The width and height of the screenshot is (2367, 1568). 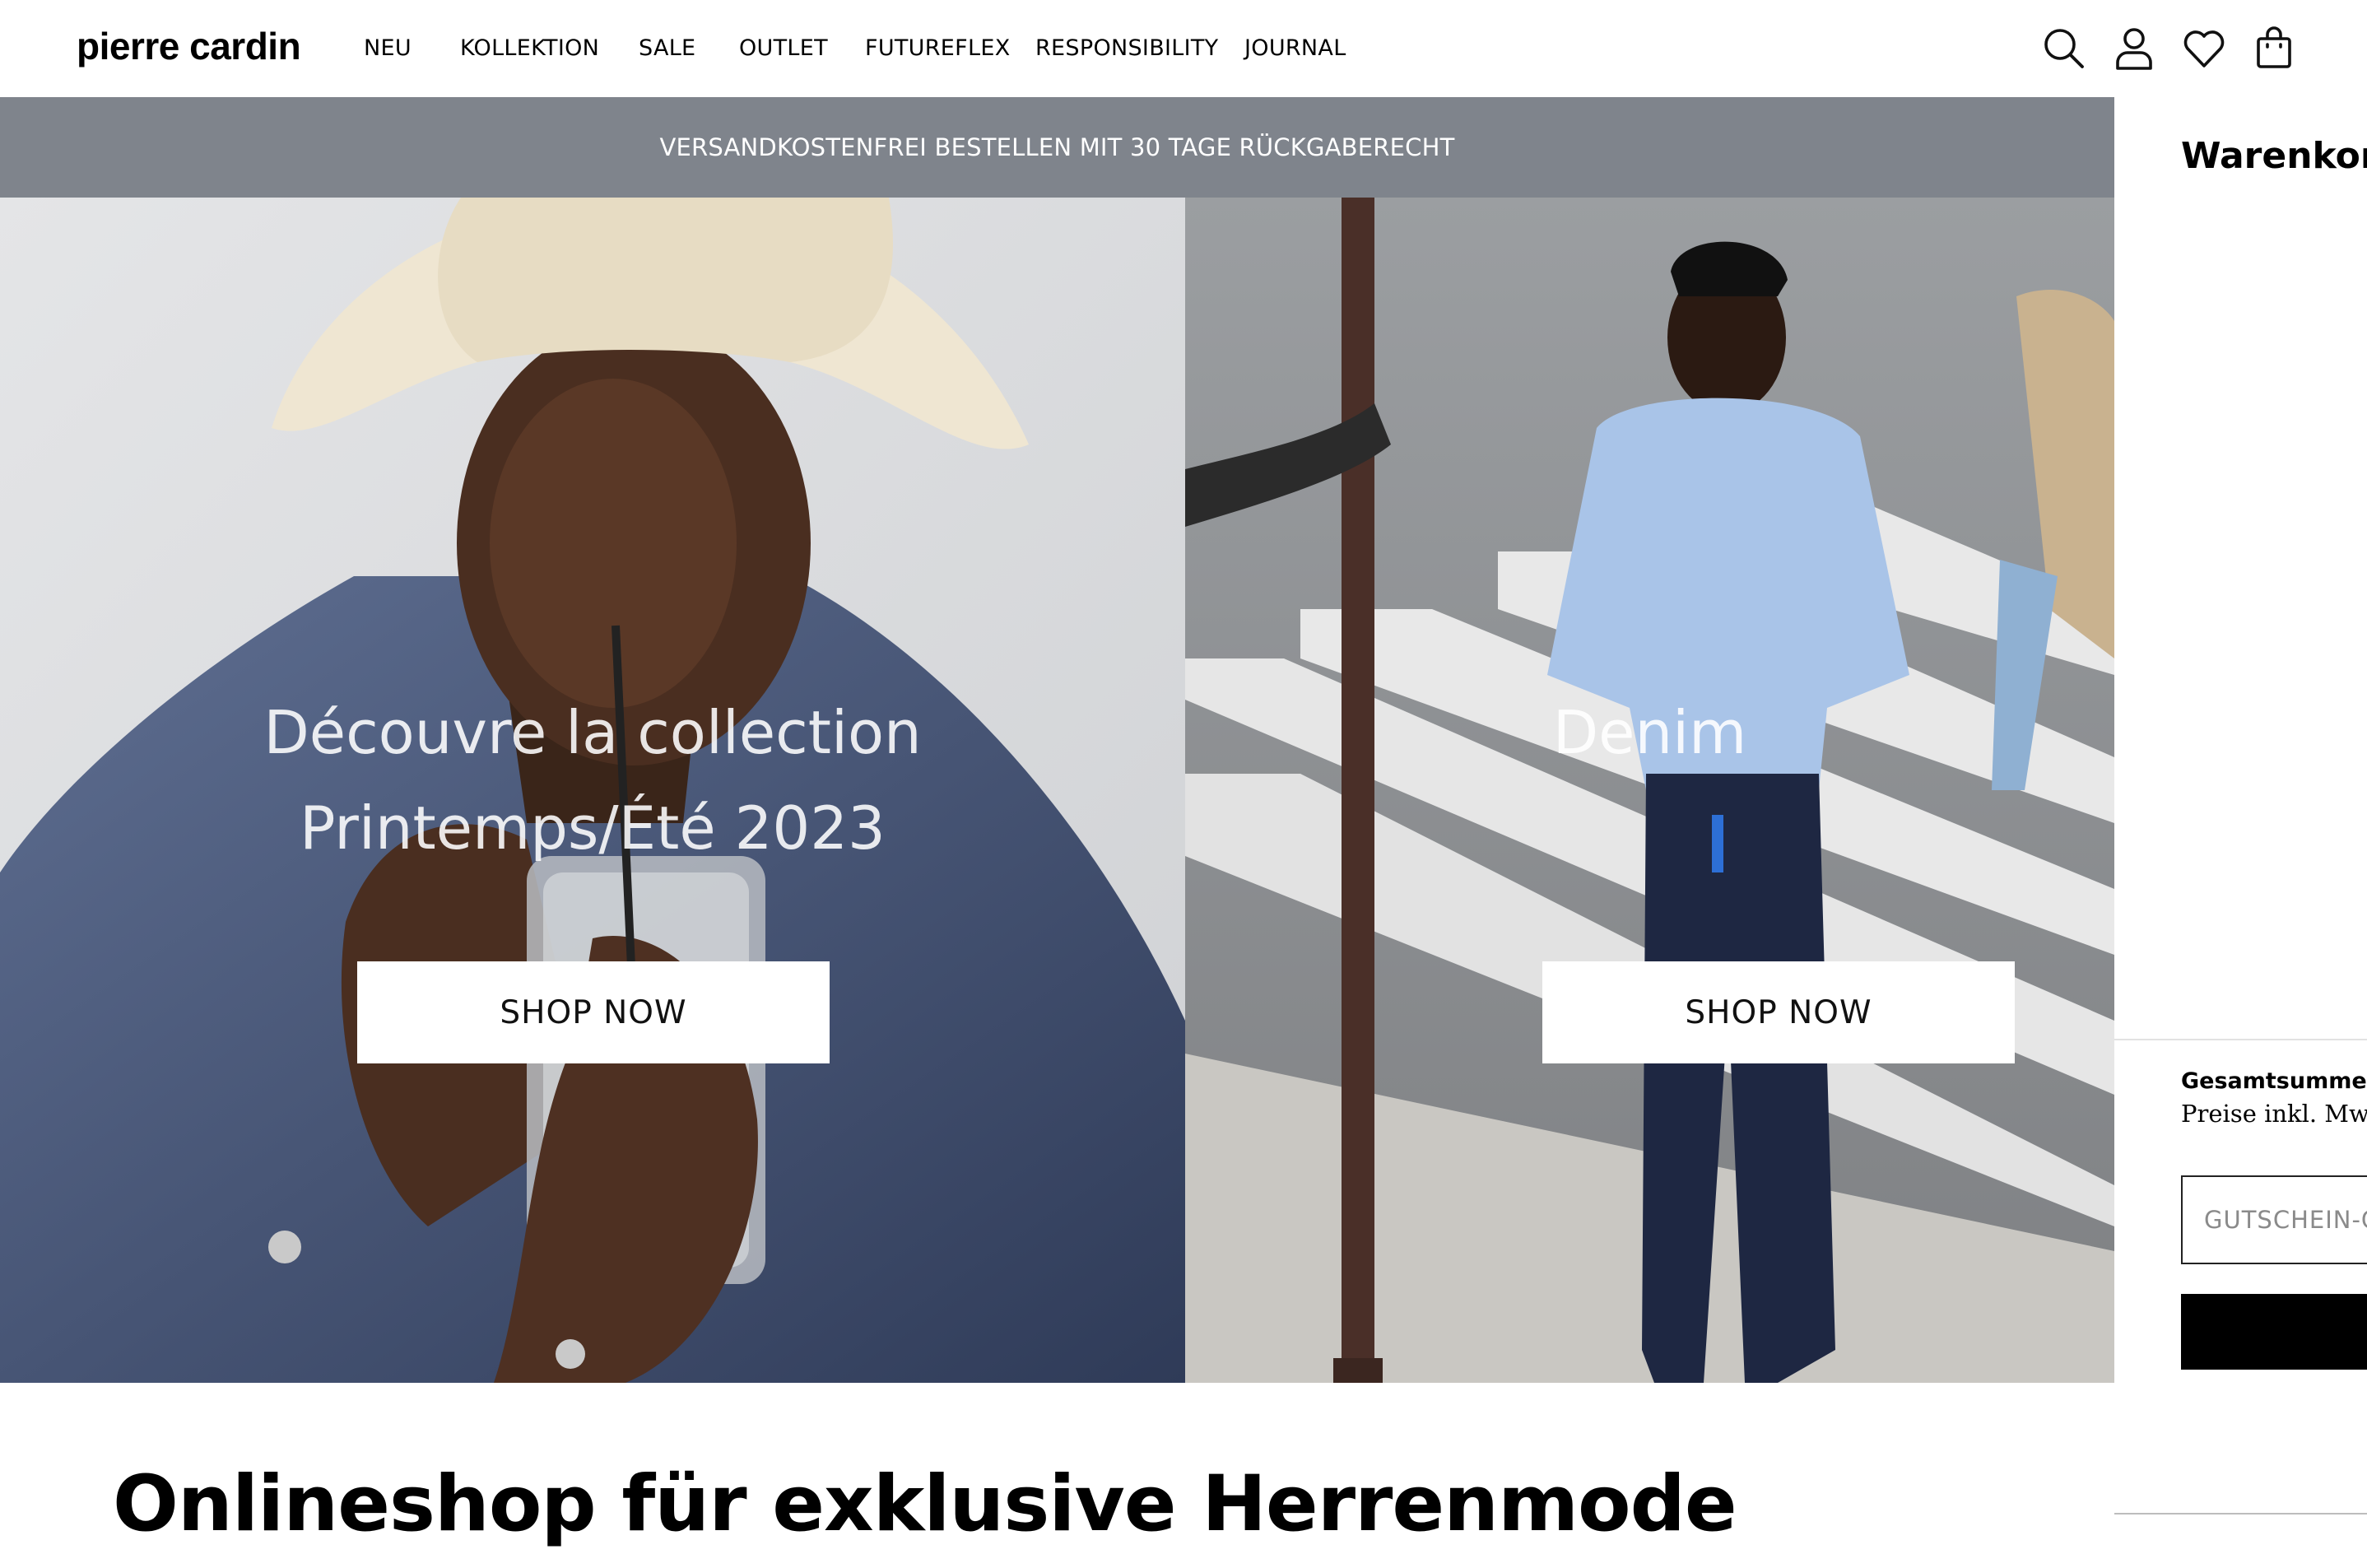 I want to click on nav-item-outlet: OUTLET, so click(x=783, y=49).